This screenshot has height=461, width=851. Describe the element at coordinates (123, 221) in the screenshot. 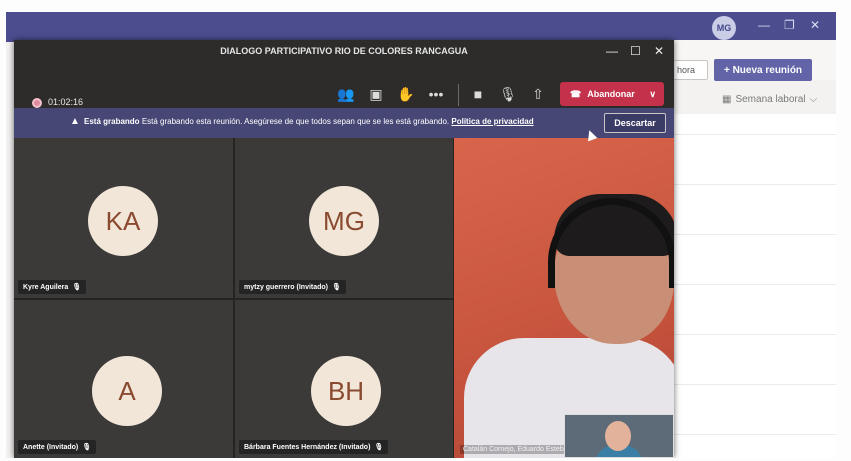

I see `avatar: KA` at that location.